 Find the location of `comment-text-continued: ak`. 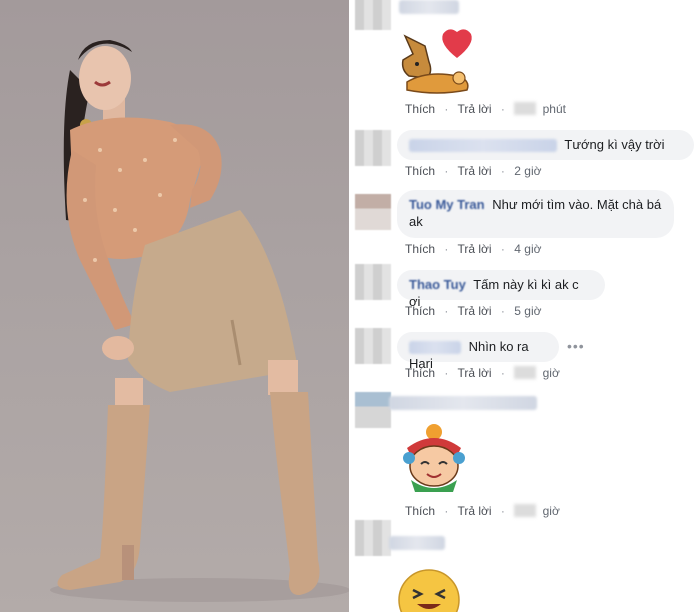

comment-text-continued: ak is located at coordinates (416, 221).